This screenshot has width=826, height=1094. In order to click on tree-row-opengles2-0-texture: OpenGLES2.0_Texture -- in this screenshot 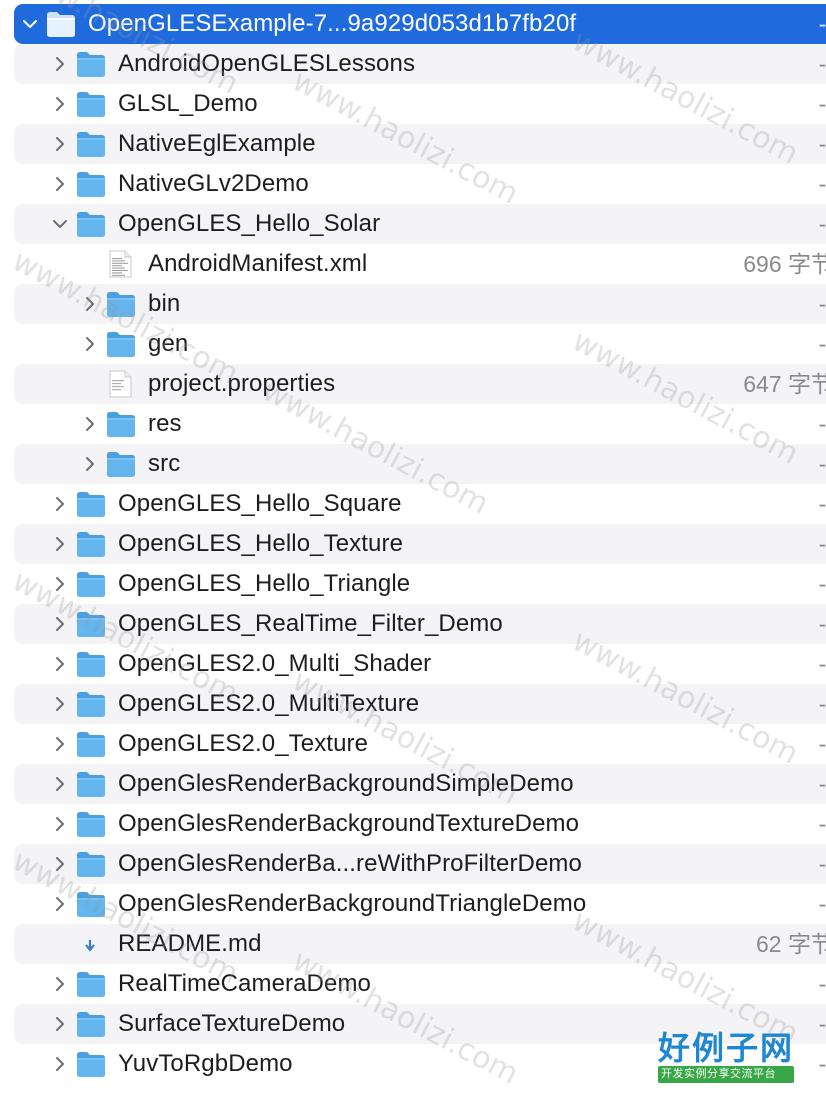, I will do `click(420, 744)`.